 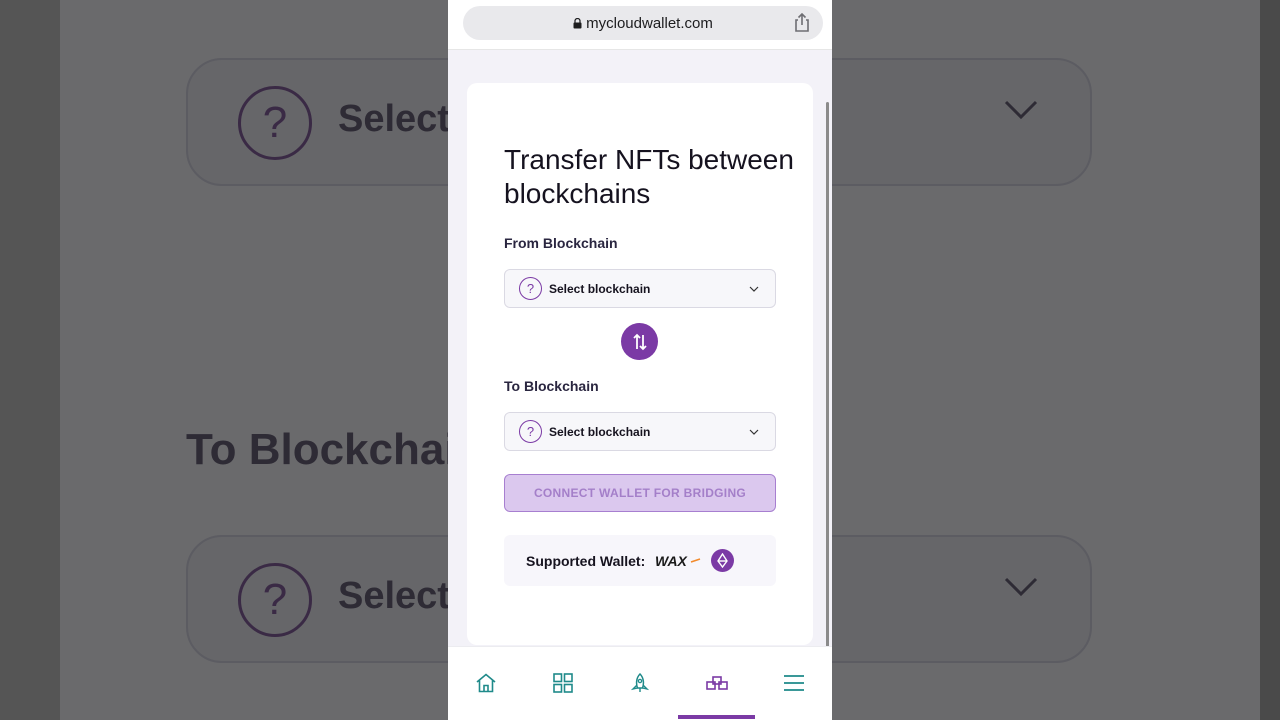 I want to click on menu-icon, so click(x=794, y=683).